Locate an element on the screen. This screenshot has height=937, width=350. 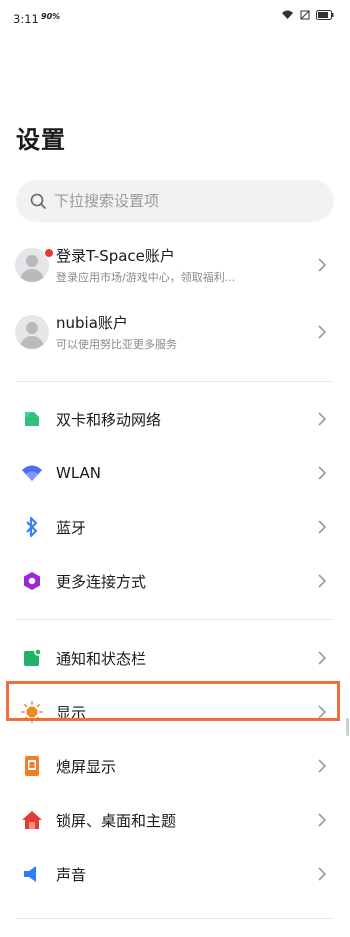
page-title: 设置 is located at coordinates (41, 140).